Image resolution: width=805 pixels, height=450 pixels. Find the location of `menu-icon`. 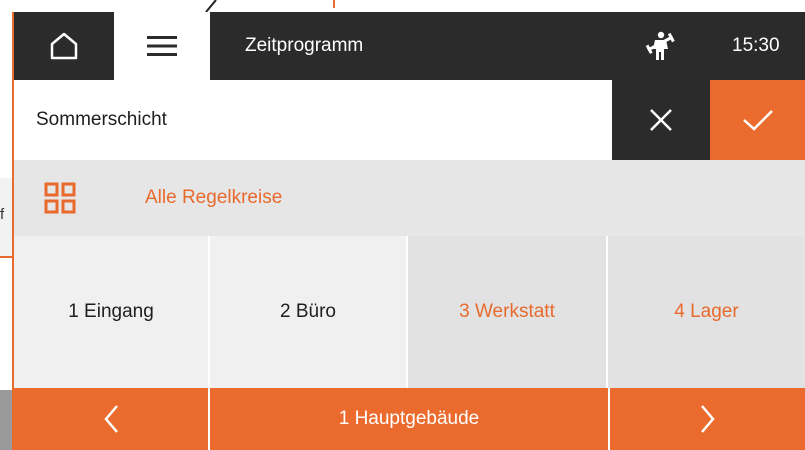

menu-icon is located at coordinates (162, 46).